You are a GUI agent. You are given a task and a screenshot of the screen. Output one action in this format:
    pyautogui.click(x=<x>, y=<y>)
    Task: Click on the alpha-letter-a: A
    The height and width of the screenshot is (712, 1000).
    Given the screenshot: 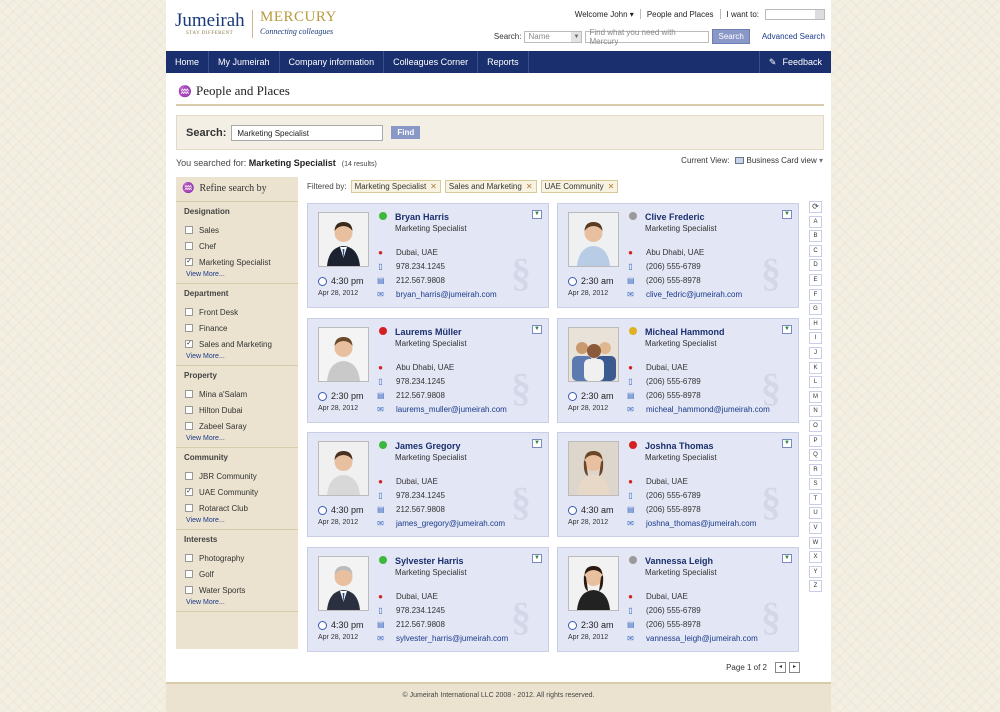 What is the action you would take?
    pyautogui.click(x=815, y=221)
    